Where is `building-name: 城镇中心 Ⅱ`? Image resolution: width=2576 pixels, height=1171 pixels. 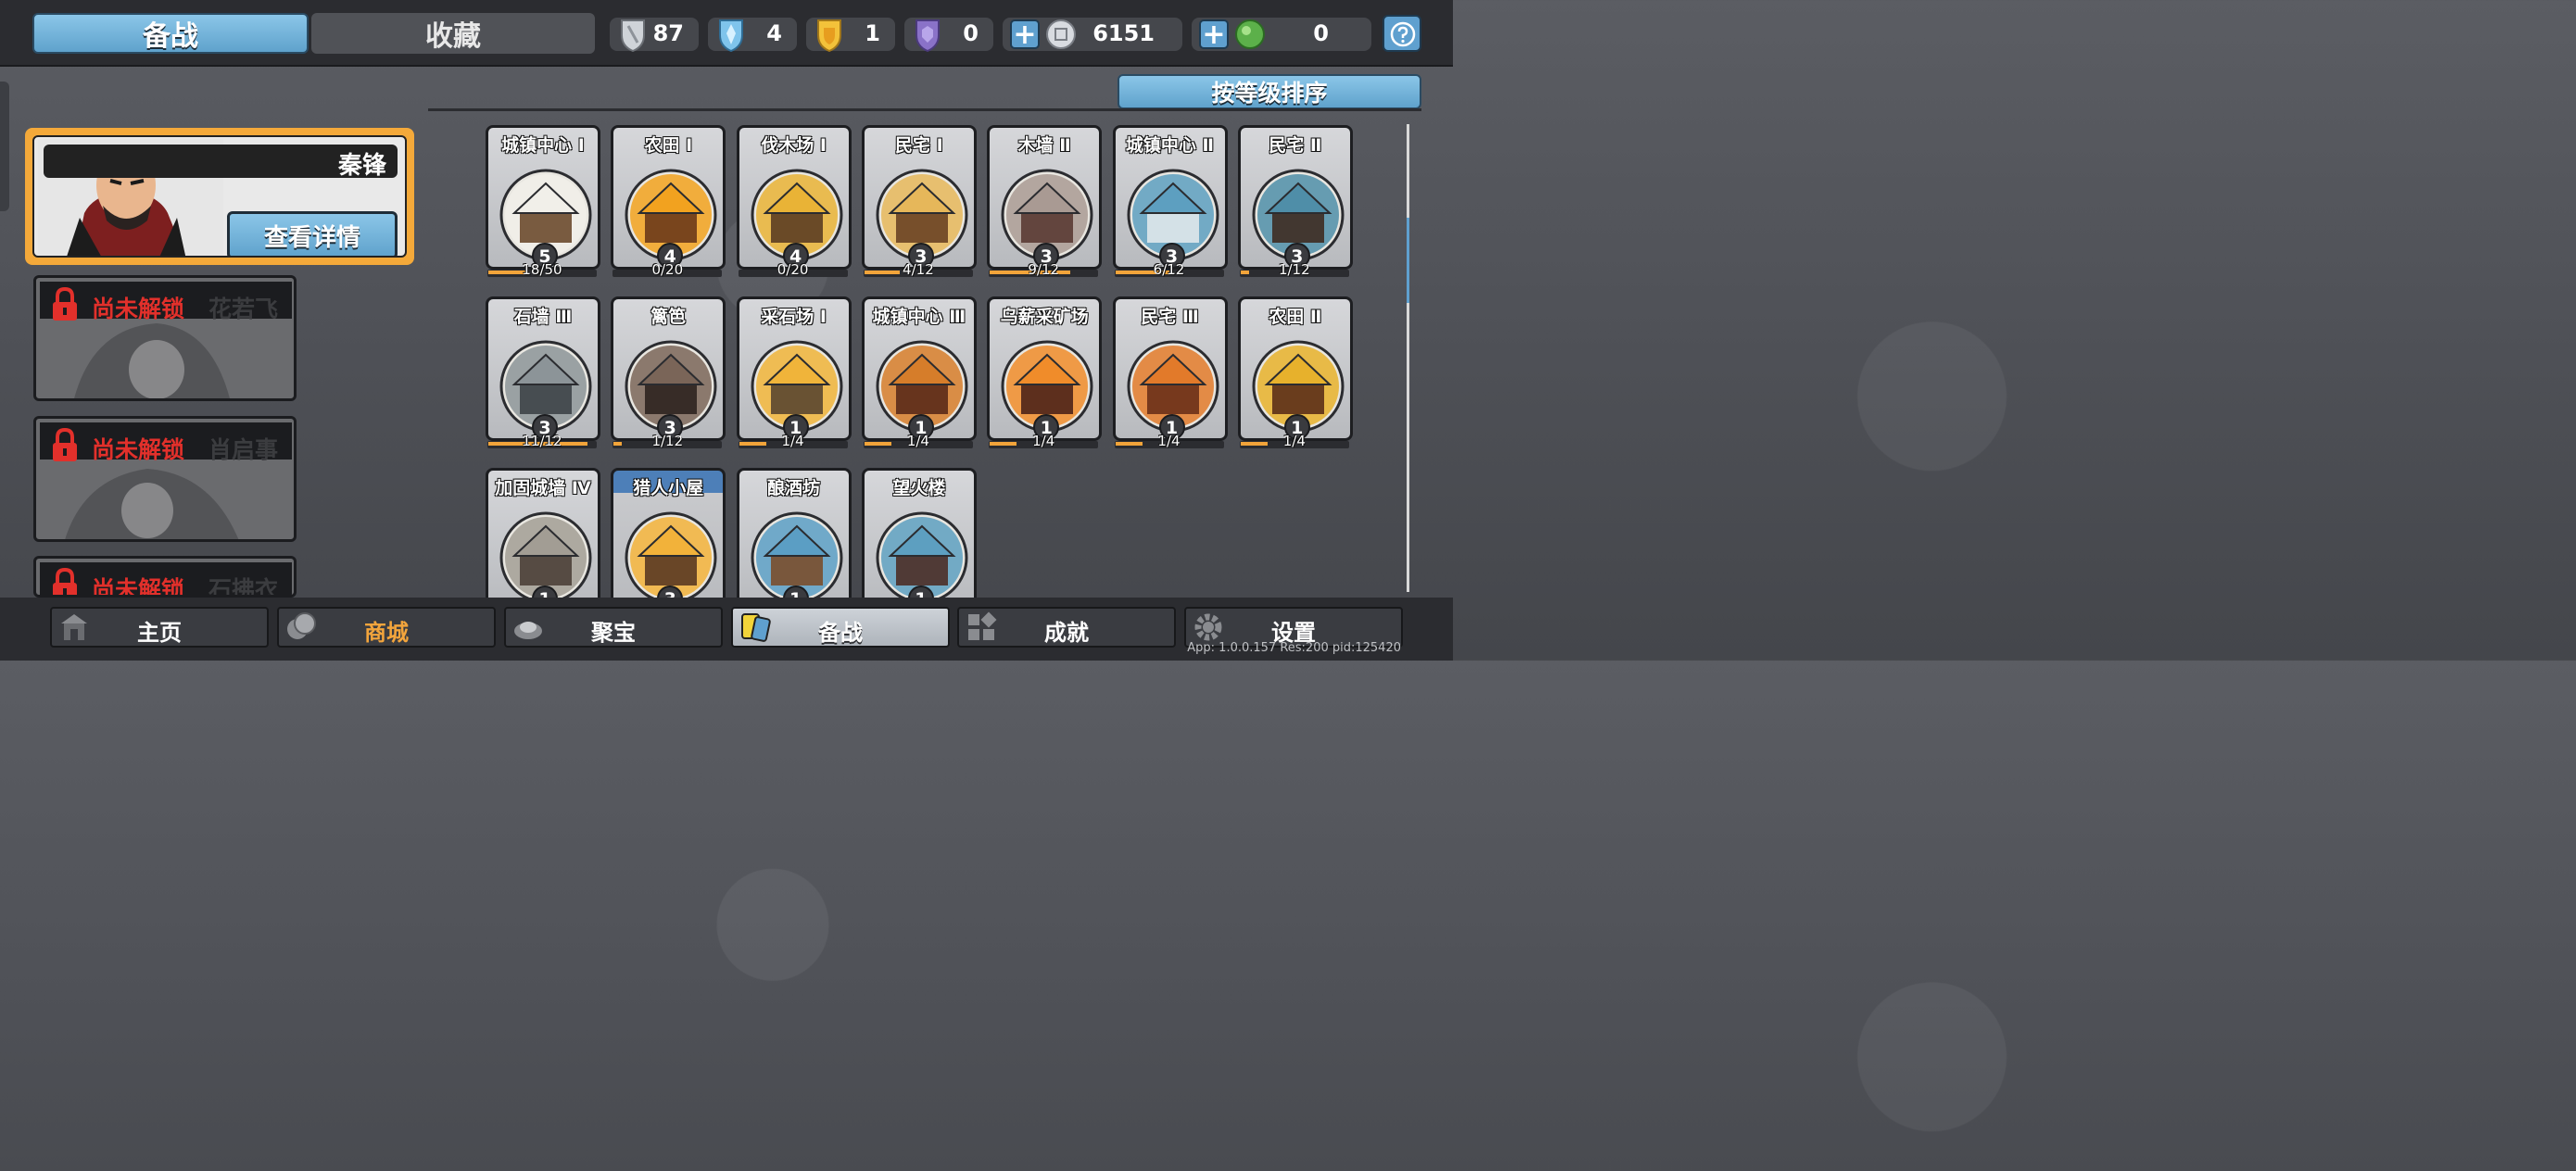
building-name: 城镇中心 Ⅱ is located at coordinates (1170, 145).